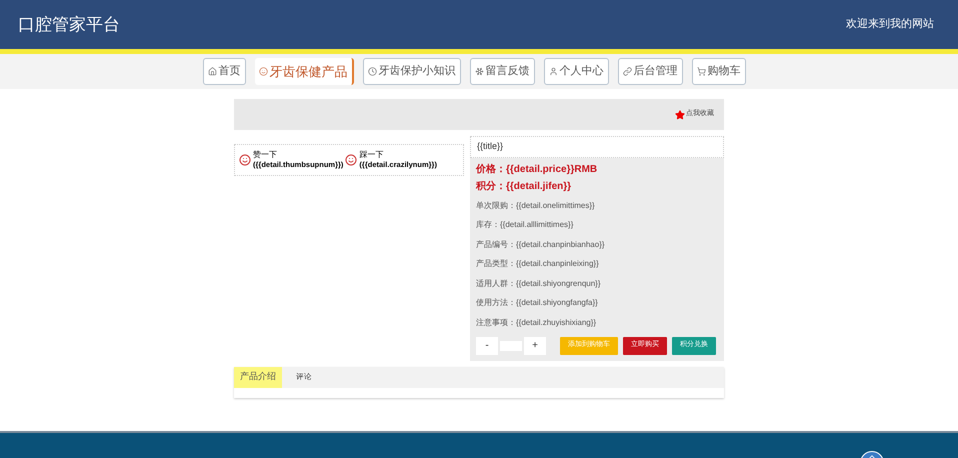 Image resolution: width=958 pixels, height=458 pixels. What do you see at coordinates (258, 377) in the screenshot?
I see `content-tab: 产品介绍` at bounding box center [258, 377].